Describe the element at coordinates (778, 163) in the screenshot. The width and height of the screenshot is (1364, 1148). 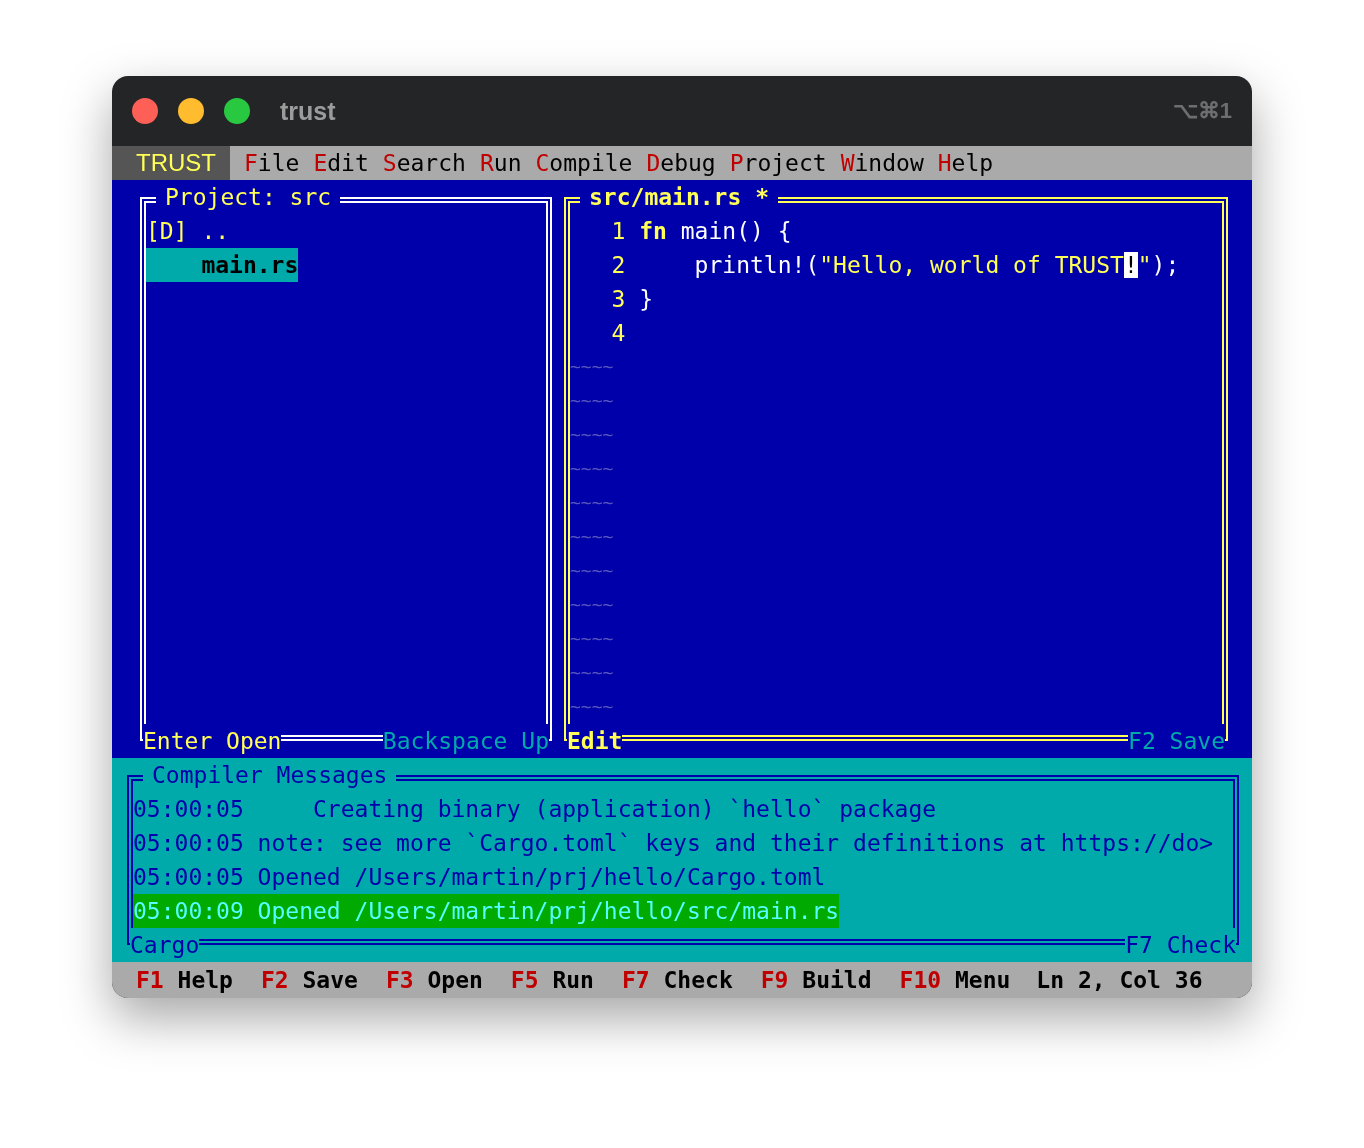
I see `menu-item: Project` at that location.